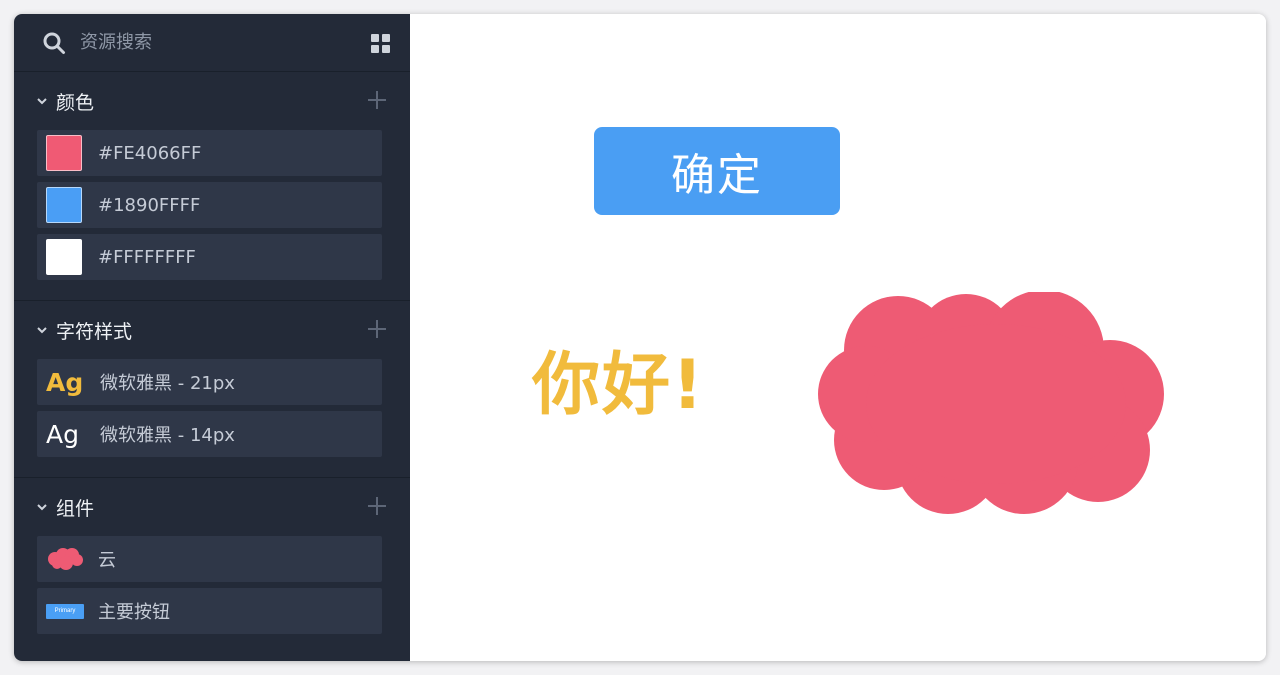  What do you see at coordinates (75, 508) in the screenshot?
I see `section-title: 组件` at bounding box center [75, 508].